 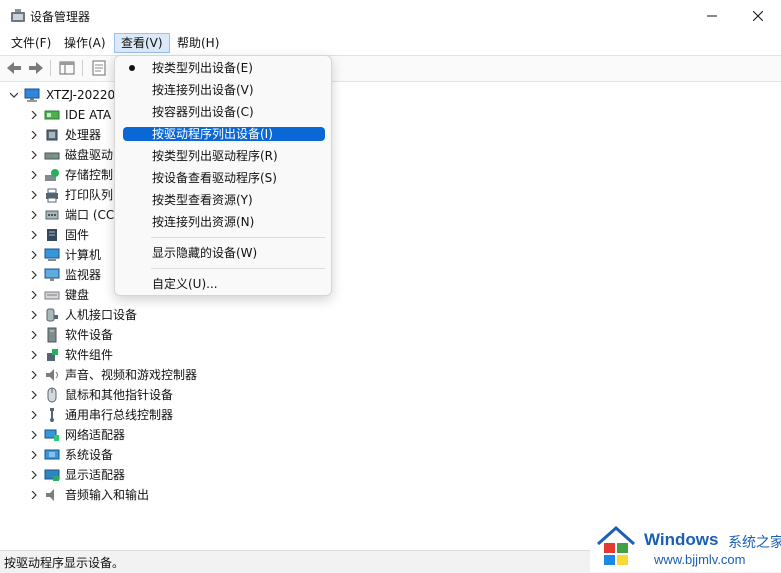 What do you see at coordinates (36, 68) in the screenshot?
I see `forward-arrow-icon` at bounding box center [36, 68].